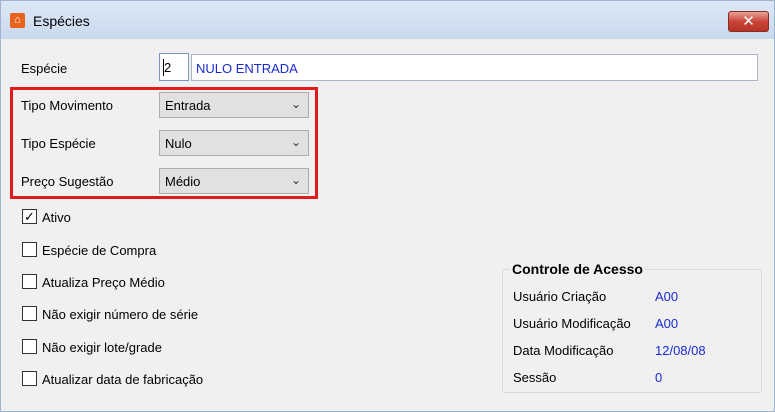  Describe the element at coordinates (102, 347) in the screenshot. I see `nao-exigir-lote-label: Não exigir lote/grade` at that location.